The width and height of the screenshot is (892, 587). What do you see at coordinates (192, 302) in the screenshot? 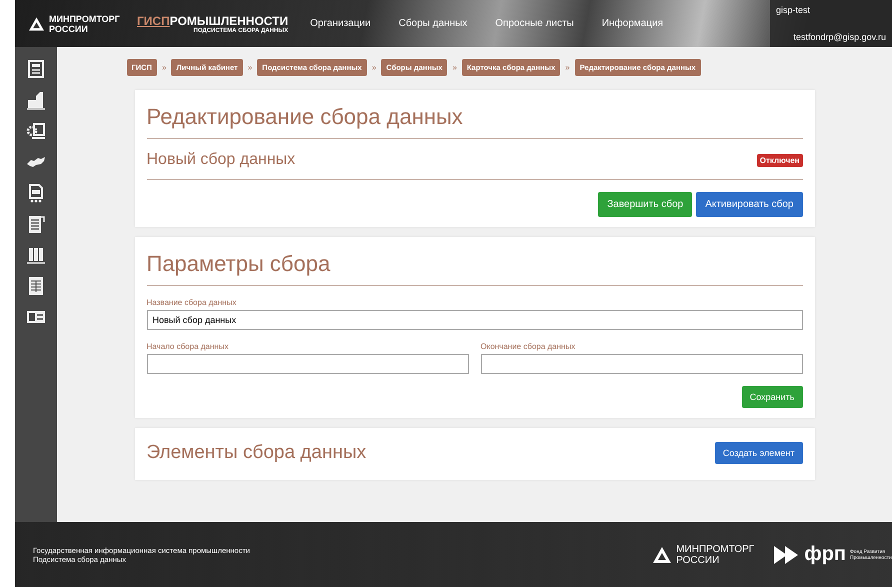
I see `field-label: Название сбора данных` at bounding box center [192, 302].